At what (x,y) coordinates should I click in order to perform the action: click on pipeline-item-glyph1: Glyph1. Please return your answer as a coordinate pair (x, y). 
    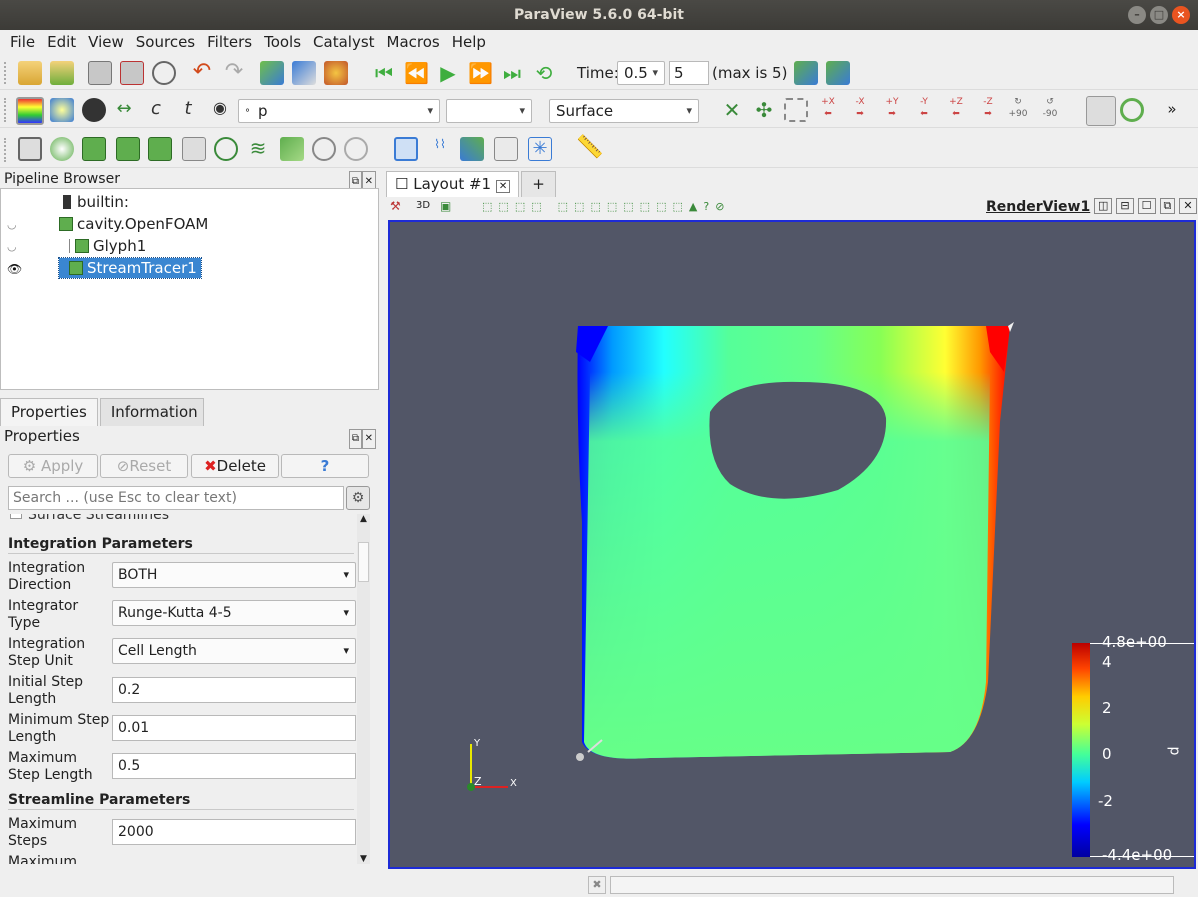
    Looking at the image, I should click on (107, 246).